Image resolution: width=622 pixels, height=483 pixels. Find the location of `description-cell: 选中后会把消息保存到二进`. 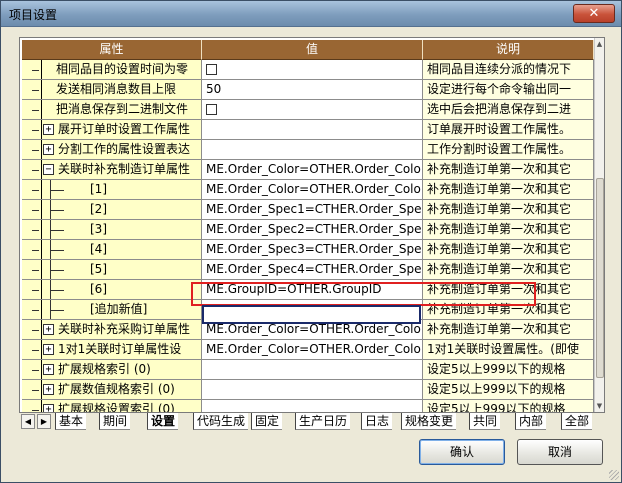

description-cell: 选中后会把消息保存到二进 is located at coordinates (508, 110).